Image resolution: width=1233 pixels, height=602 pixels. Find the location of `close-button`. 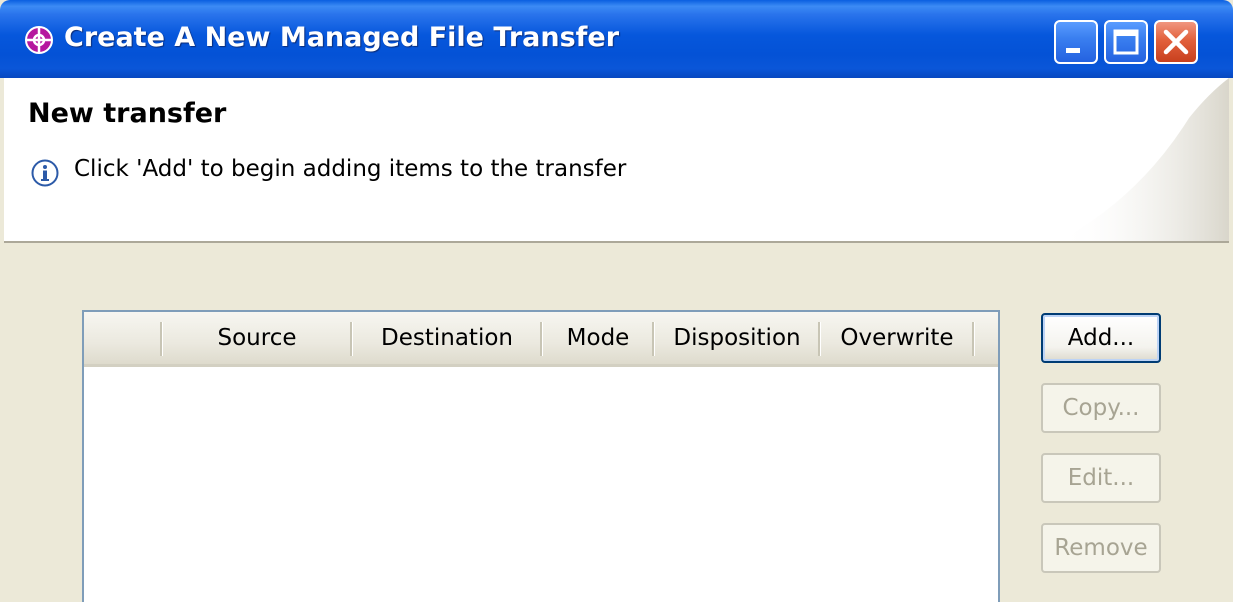

close-button is located at coordinates (1176, 42).